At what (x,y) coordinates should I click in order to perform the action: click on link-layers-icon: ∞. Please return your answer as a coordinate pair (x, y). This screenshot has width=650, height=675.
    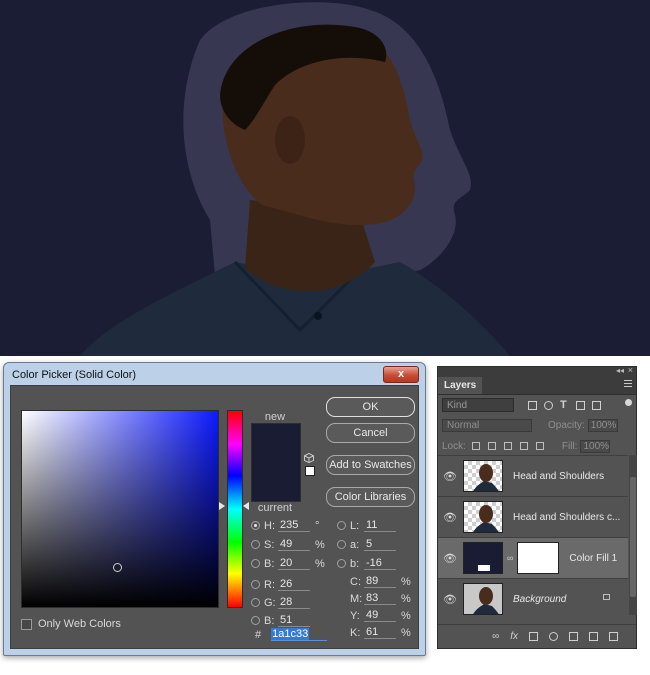
    Looking at the image, I should click on (495, 636).